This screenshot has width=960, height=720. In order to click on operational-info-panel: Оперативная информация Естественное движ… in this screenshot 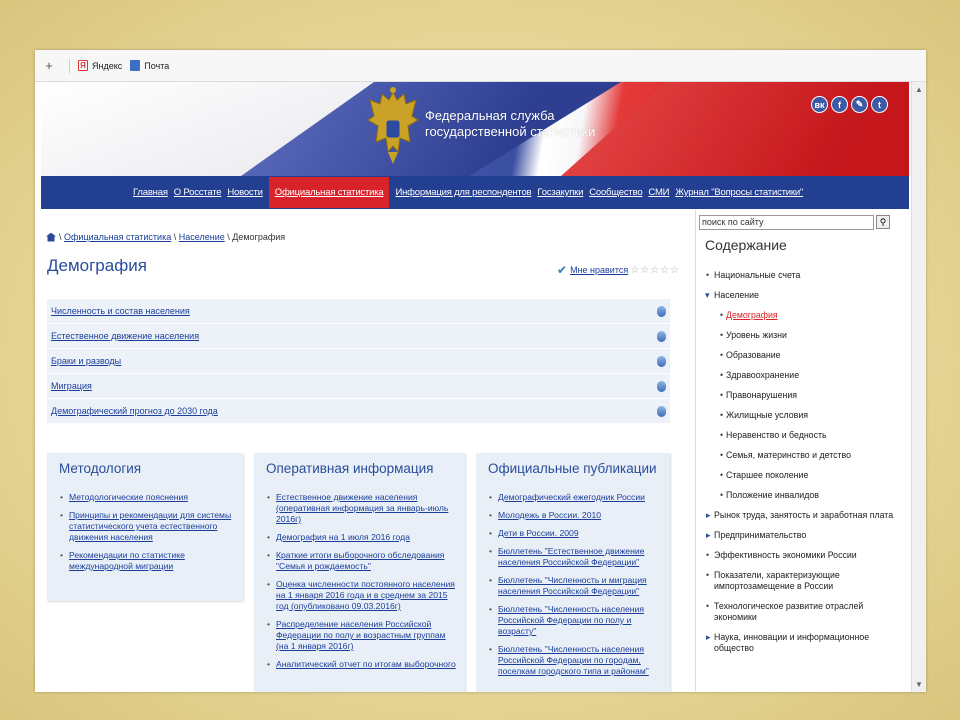, I will do `click(359, 572)`.